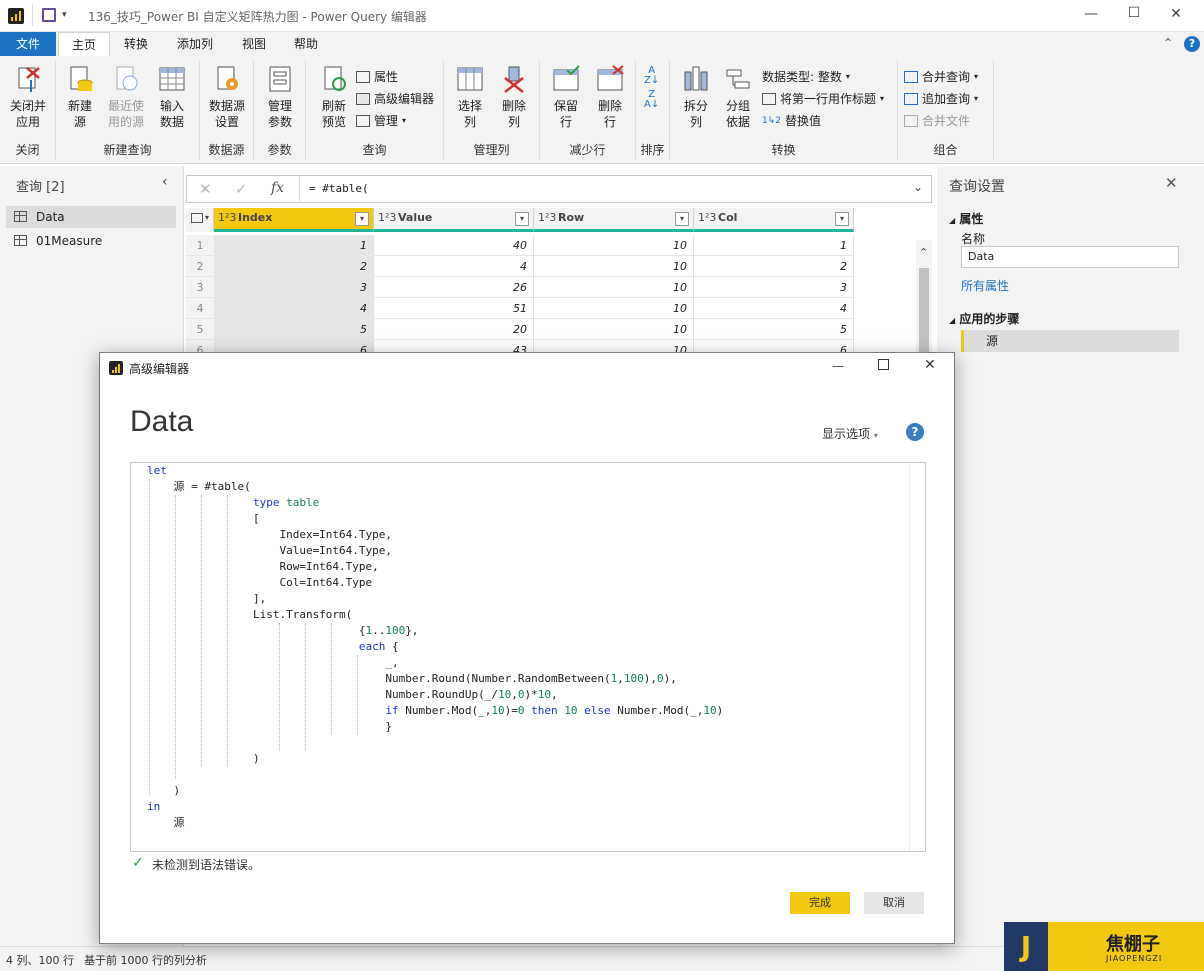 Image resolution: width=1204 pixels, height=971 pixels. What do you see at coordinates (277, 188) in the screenshot?
I see `fx-icon: fx` at bounding box center [277, 188].